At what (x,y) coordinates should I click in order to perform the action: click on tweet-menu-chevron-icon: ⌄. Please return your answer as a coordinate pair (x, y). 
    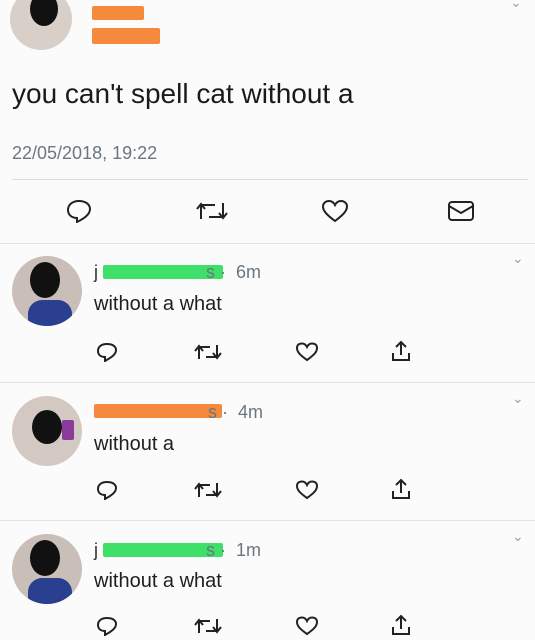
    Looking at the image, I should click on (516, 5).